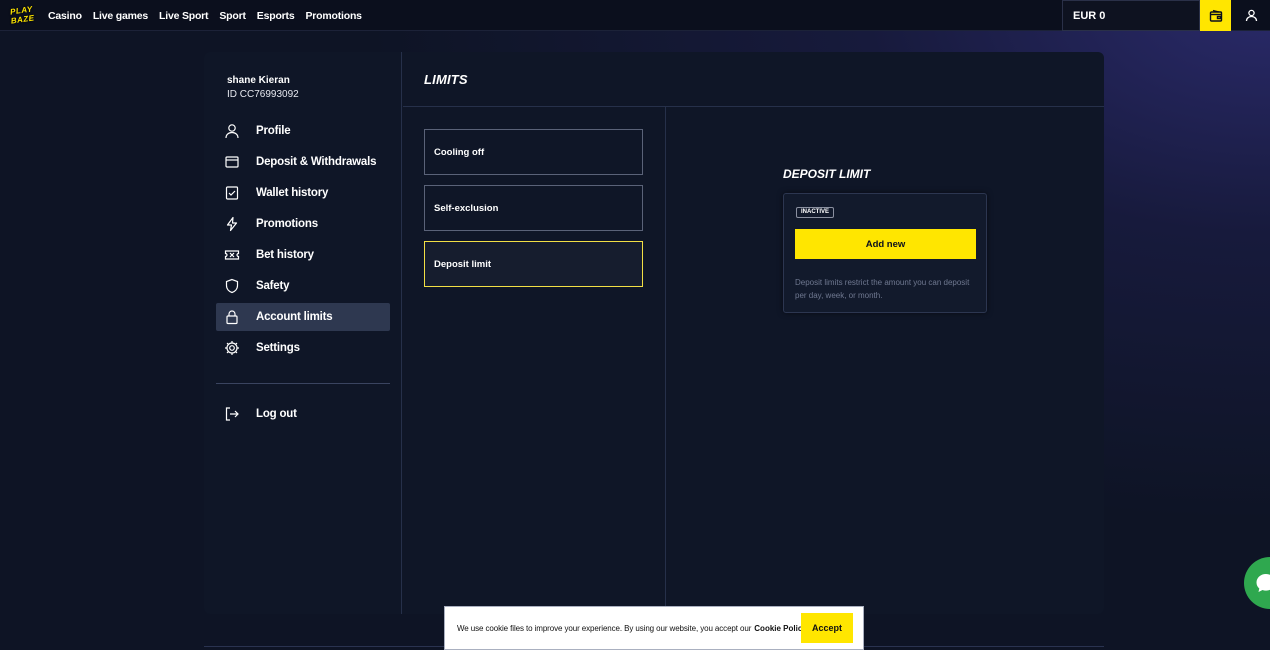 The image size is (1270, 650). I want to click on option-cooling-off: Cooling off, so click(533, 152).